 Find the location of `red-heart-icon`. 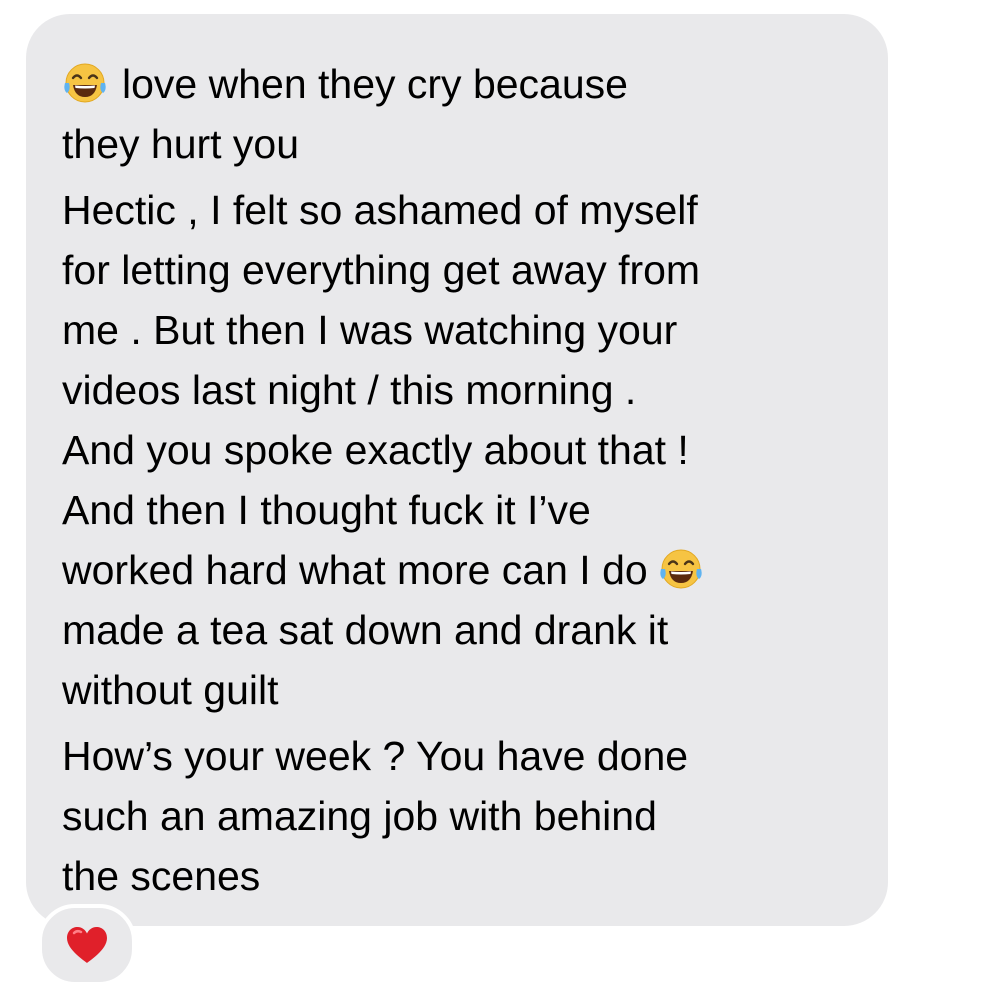

red-heart-icon is located at coordinates (87, 945).